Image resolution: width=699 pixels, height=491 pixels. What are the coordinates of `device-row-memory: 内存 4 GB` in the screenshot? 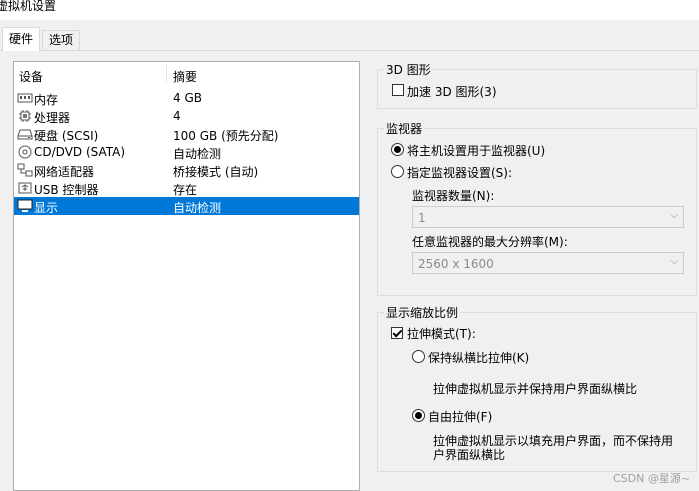 It's located at (186, 98).